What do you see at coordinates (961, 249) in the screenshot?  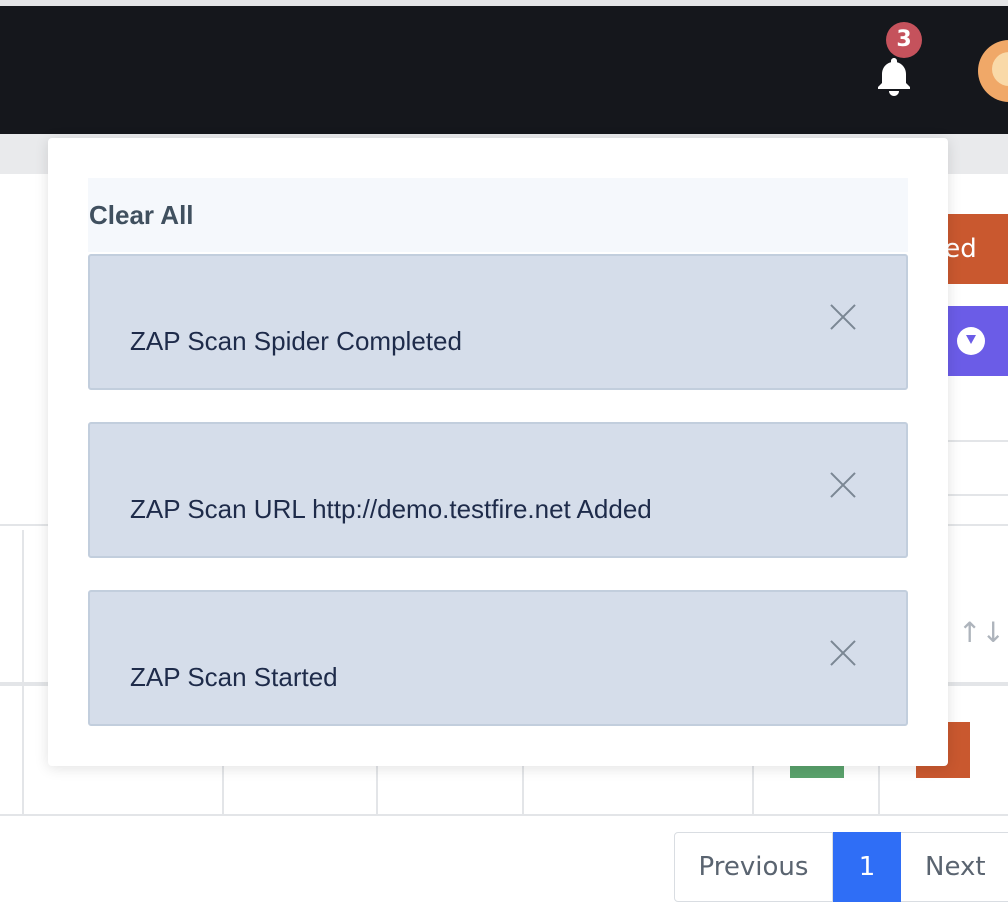 I see `background-action-button-label: ted` at bounding box center [961, 249].